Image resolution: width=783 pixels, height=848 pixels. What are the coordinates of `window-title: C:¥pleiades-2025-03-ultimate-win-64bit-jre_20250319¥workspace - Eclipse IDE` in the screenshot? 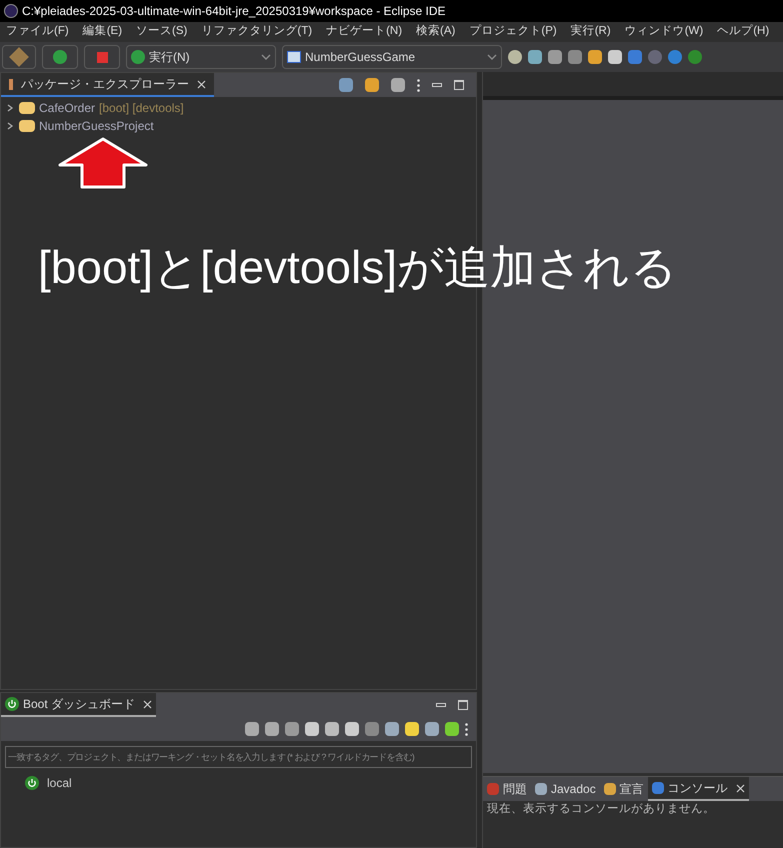 It's located at (234, 11).